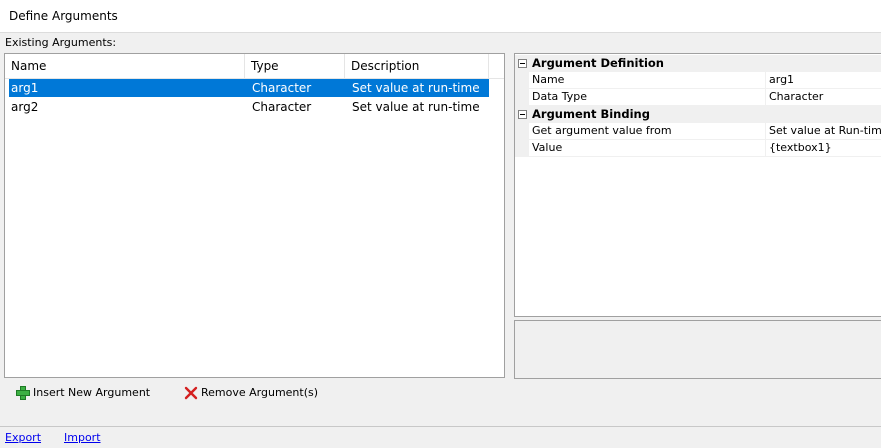 The height and width of the screenshot is (448, 881). I want to click on category-argument-definition: Argument Definition, so click(698, 63).